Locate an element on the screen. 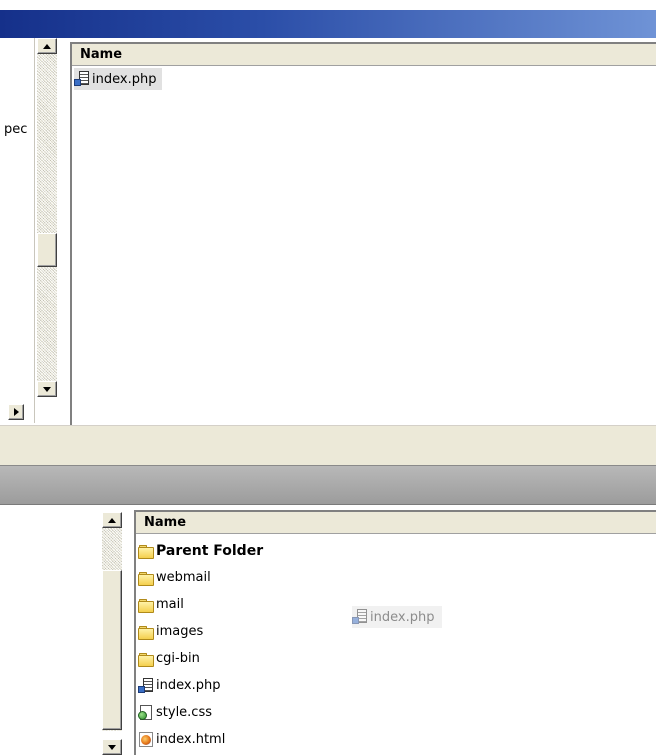 The image size is (656, 755). tree-item-label: pec is located at coordinates (15, 129).